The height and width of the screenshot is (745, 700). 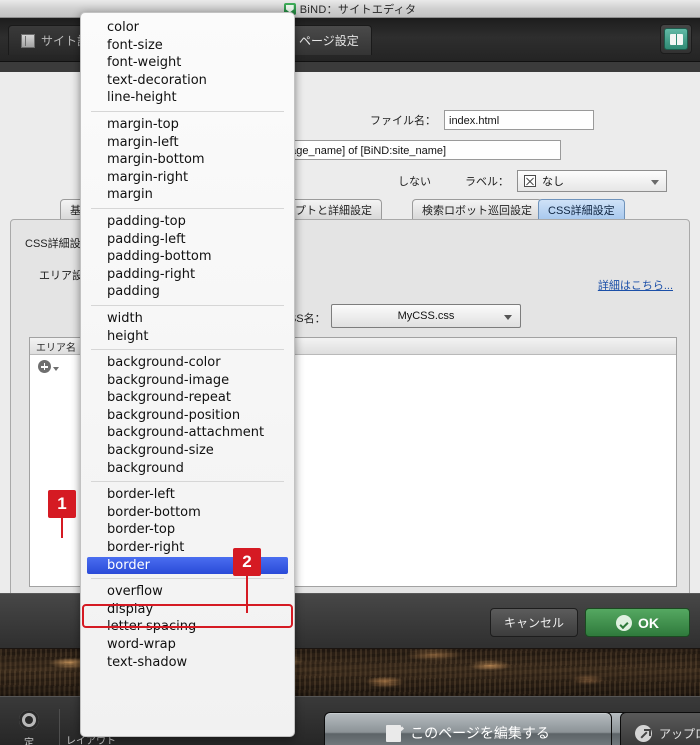 What do you see at coordinates (394, 733) in the screenshot?
I see `edit-document-icon` at bounding box center [394, 733].